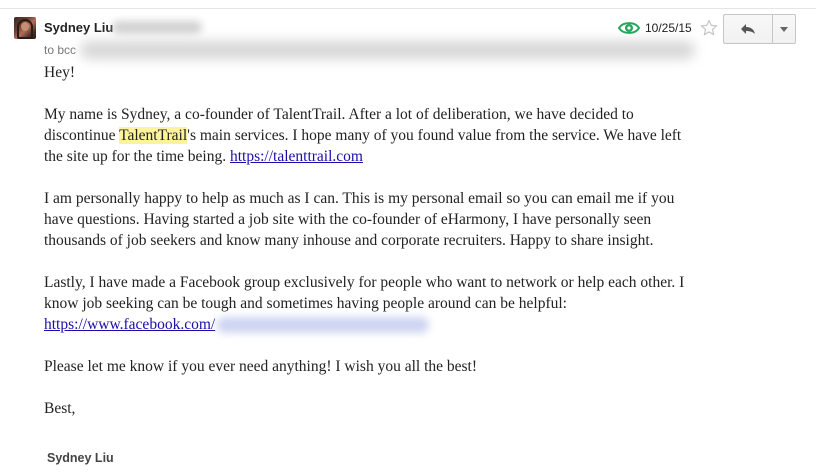 The image size is (816, 472). I want to click on reply-button-group, so click(759, 29).